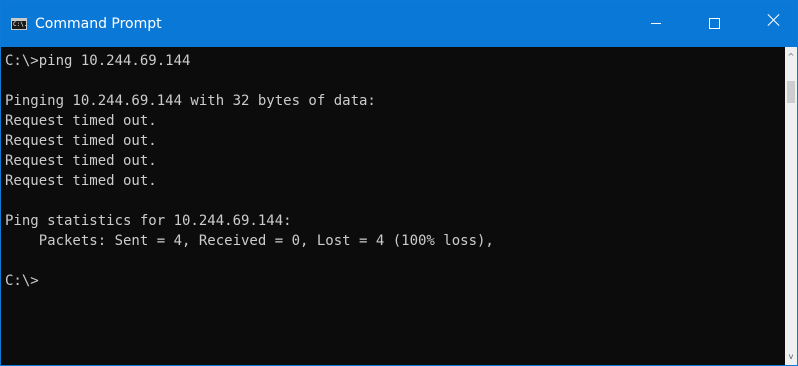  What do you see at coordinates (98, 61) in the screenshot?
I see `console-line: C:\>ping 10.244.69.144` at bounding box center [98, 61].